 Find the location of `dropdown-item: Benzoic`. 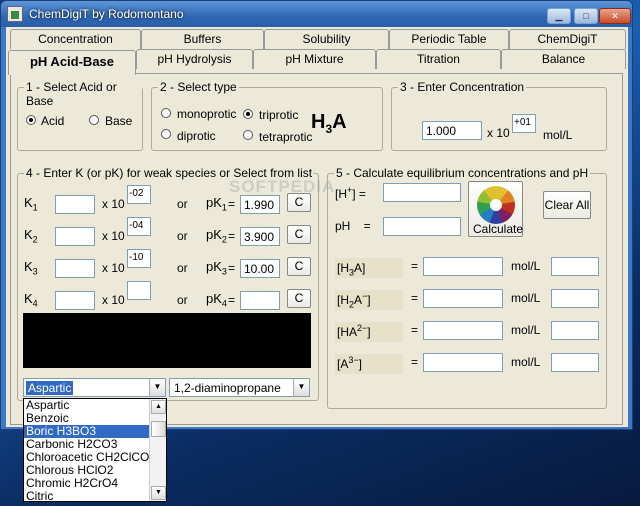

dropdown-item: Benzoic is located at coordinates (87, 418).